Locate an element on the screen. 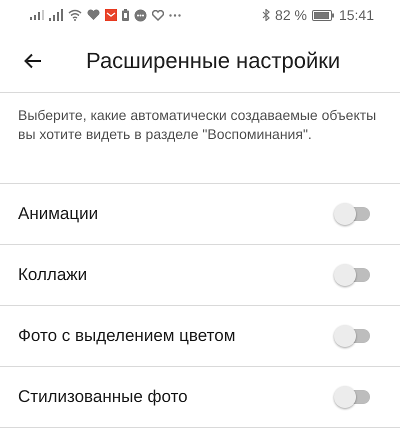 The width and height of the screenshot is (400, 436). setting-label: Стилизованные фото is located at coordinates (103, 397).